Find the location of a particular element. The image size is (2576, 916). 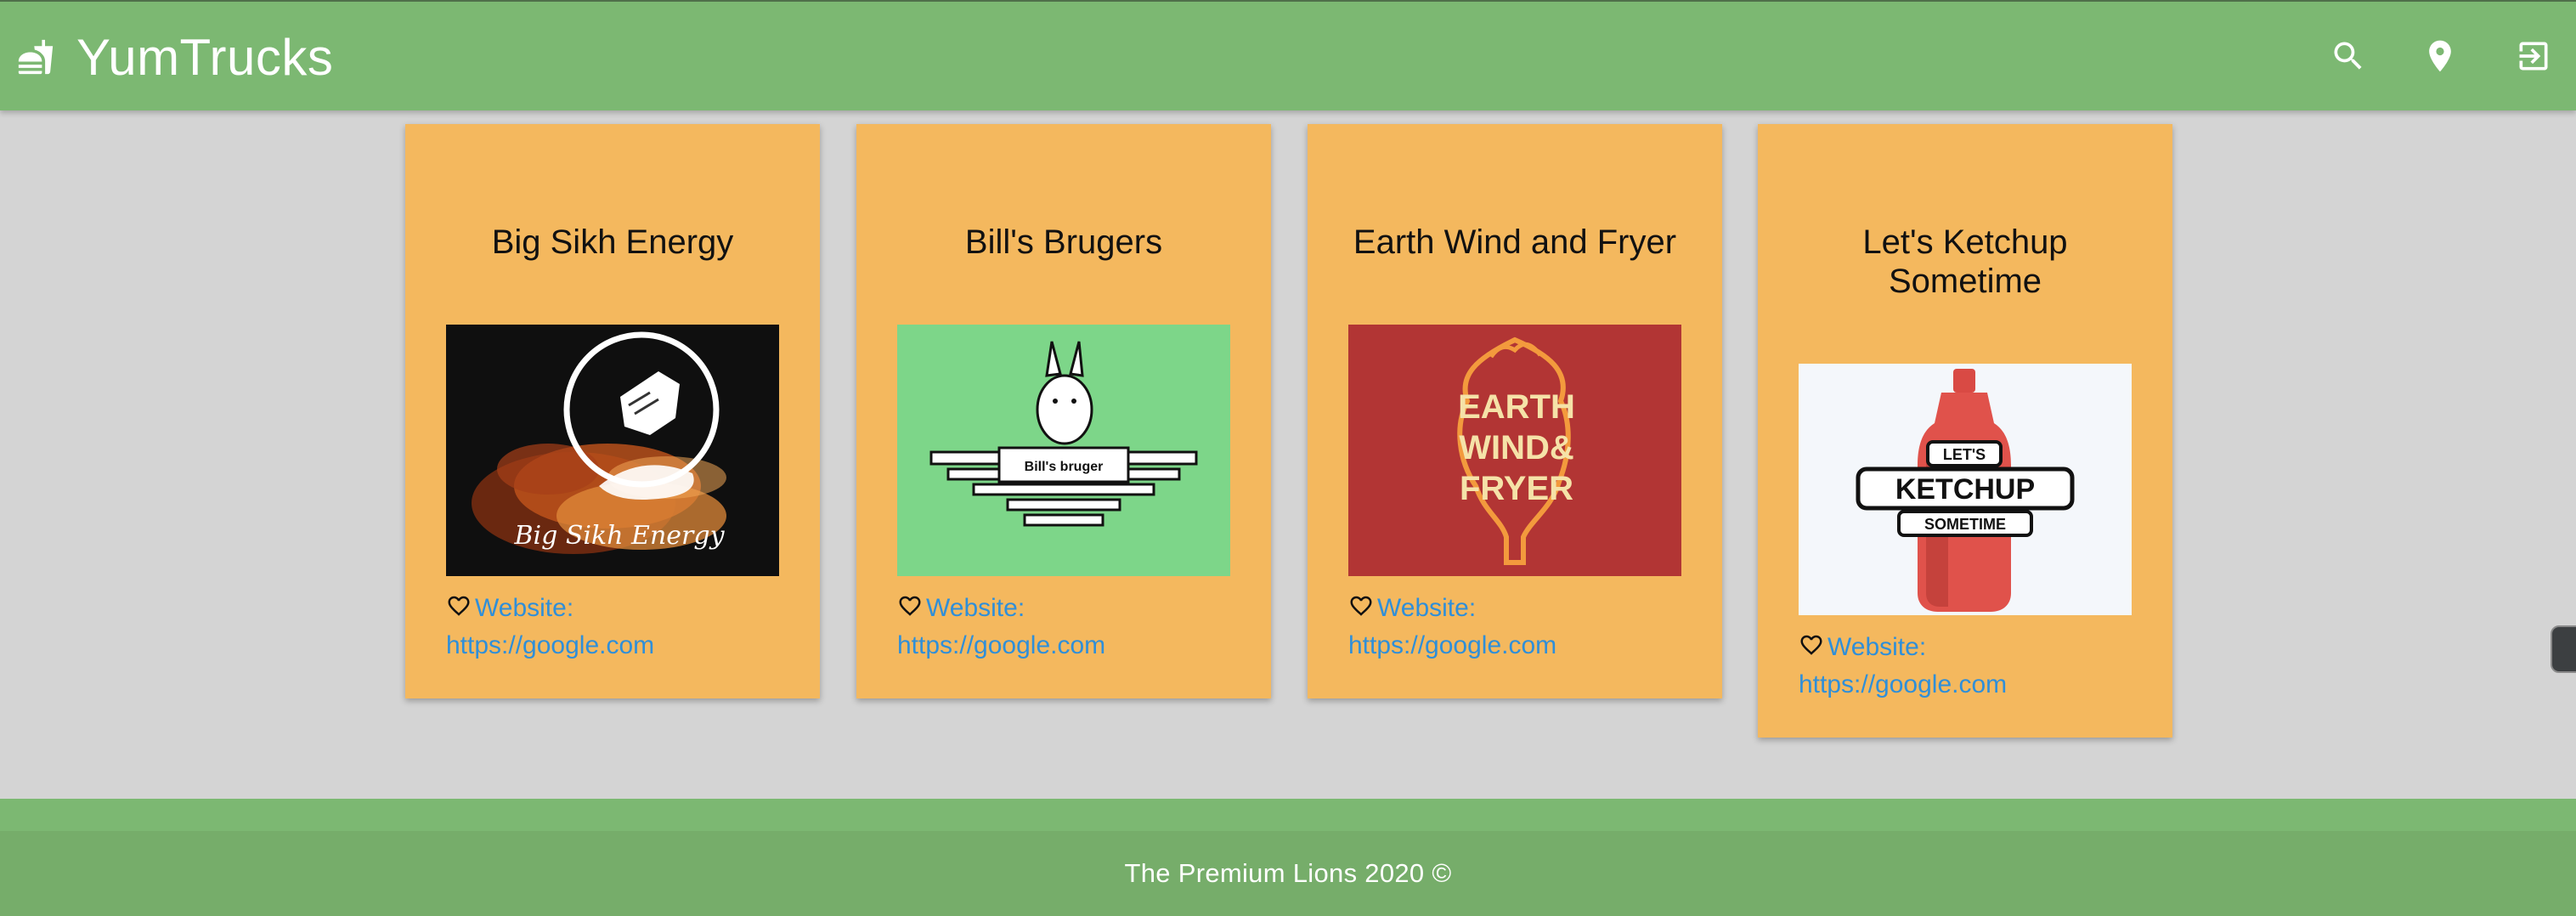

logo-text-line-2: KETCHUP is located at coordinates (1965, 489).